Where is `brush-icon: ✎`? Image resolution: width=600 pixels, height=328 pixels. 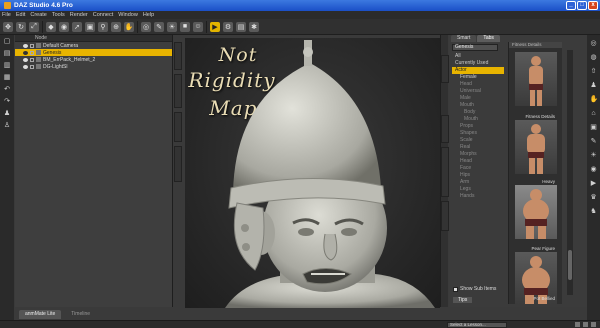 brush-icon: ✎ is located at coordinates (594, 142).